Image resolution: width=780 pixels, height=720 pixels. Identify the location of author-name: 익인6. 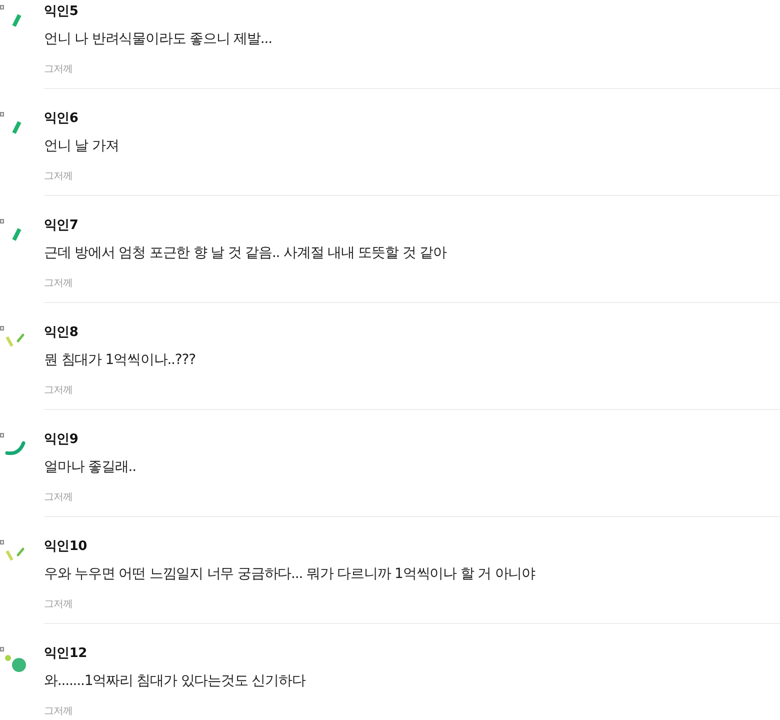
(62, 119).